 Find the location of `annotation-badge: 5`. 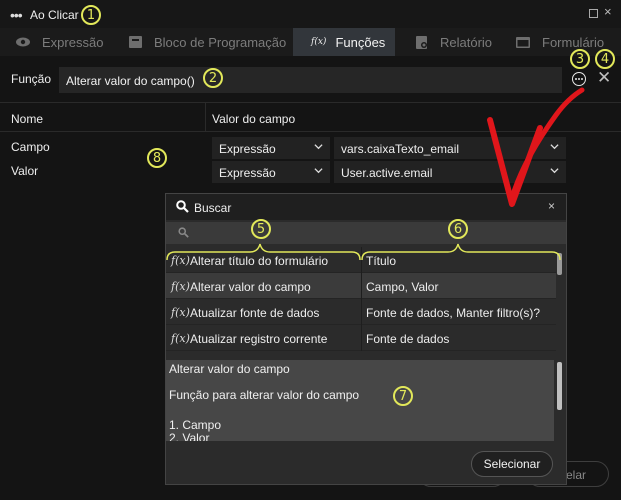

annotation-badge: 5 is located at coordinates (261, 229).